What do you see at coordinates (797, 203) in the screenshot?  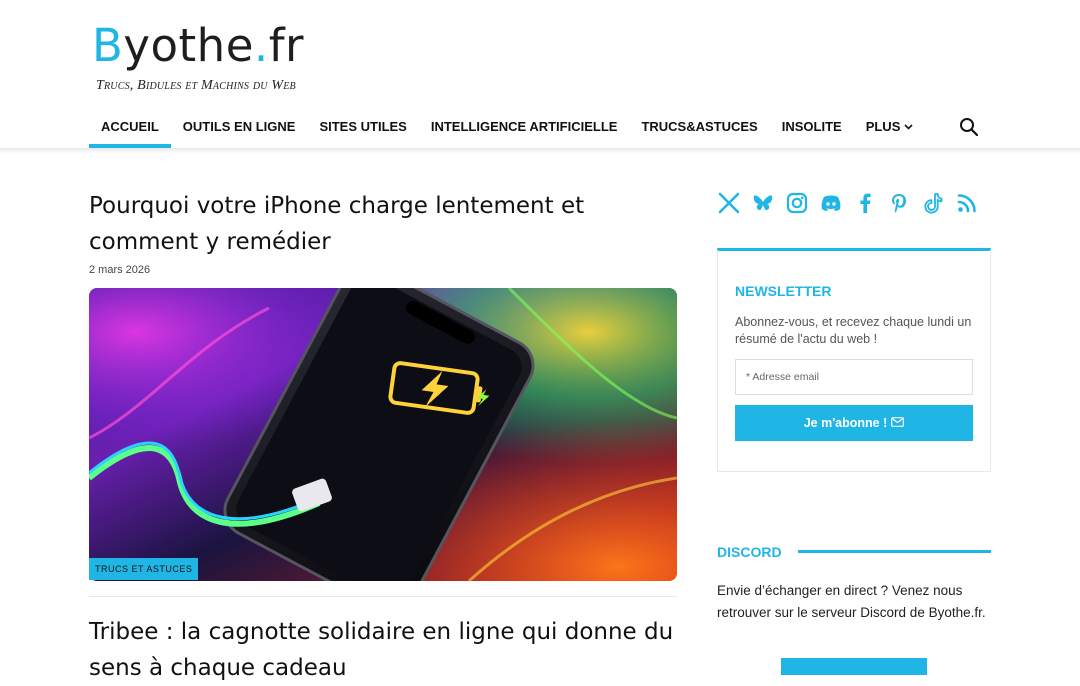 I see `instagram-icon` at bounding box center [797, 203].